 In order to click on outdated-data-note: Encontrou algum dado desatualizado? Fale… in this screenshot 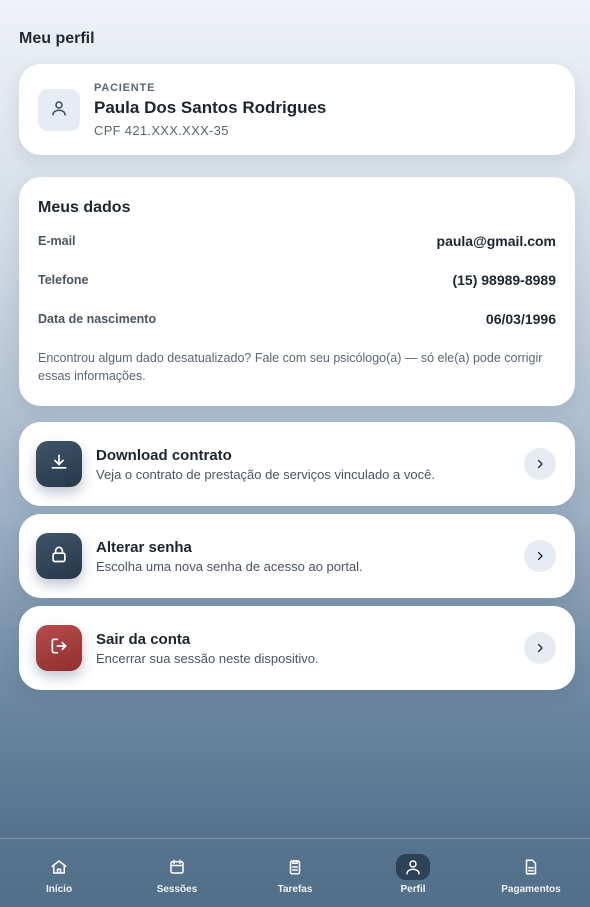, I will do `click(290, 367)`.